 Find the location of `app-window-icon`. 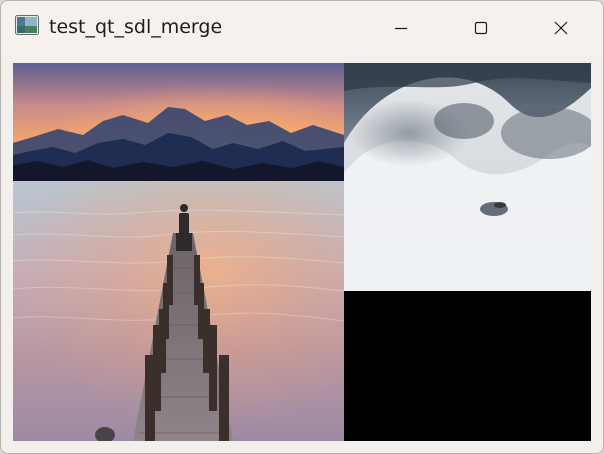

app-window-icon is located at coordinates (27, 25).